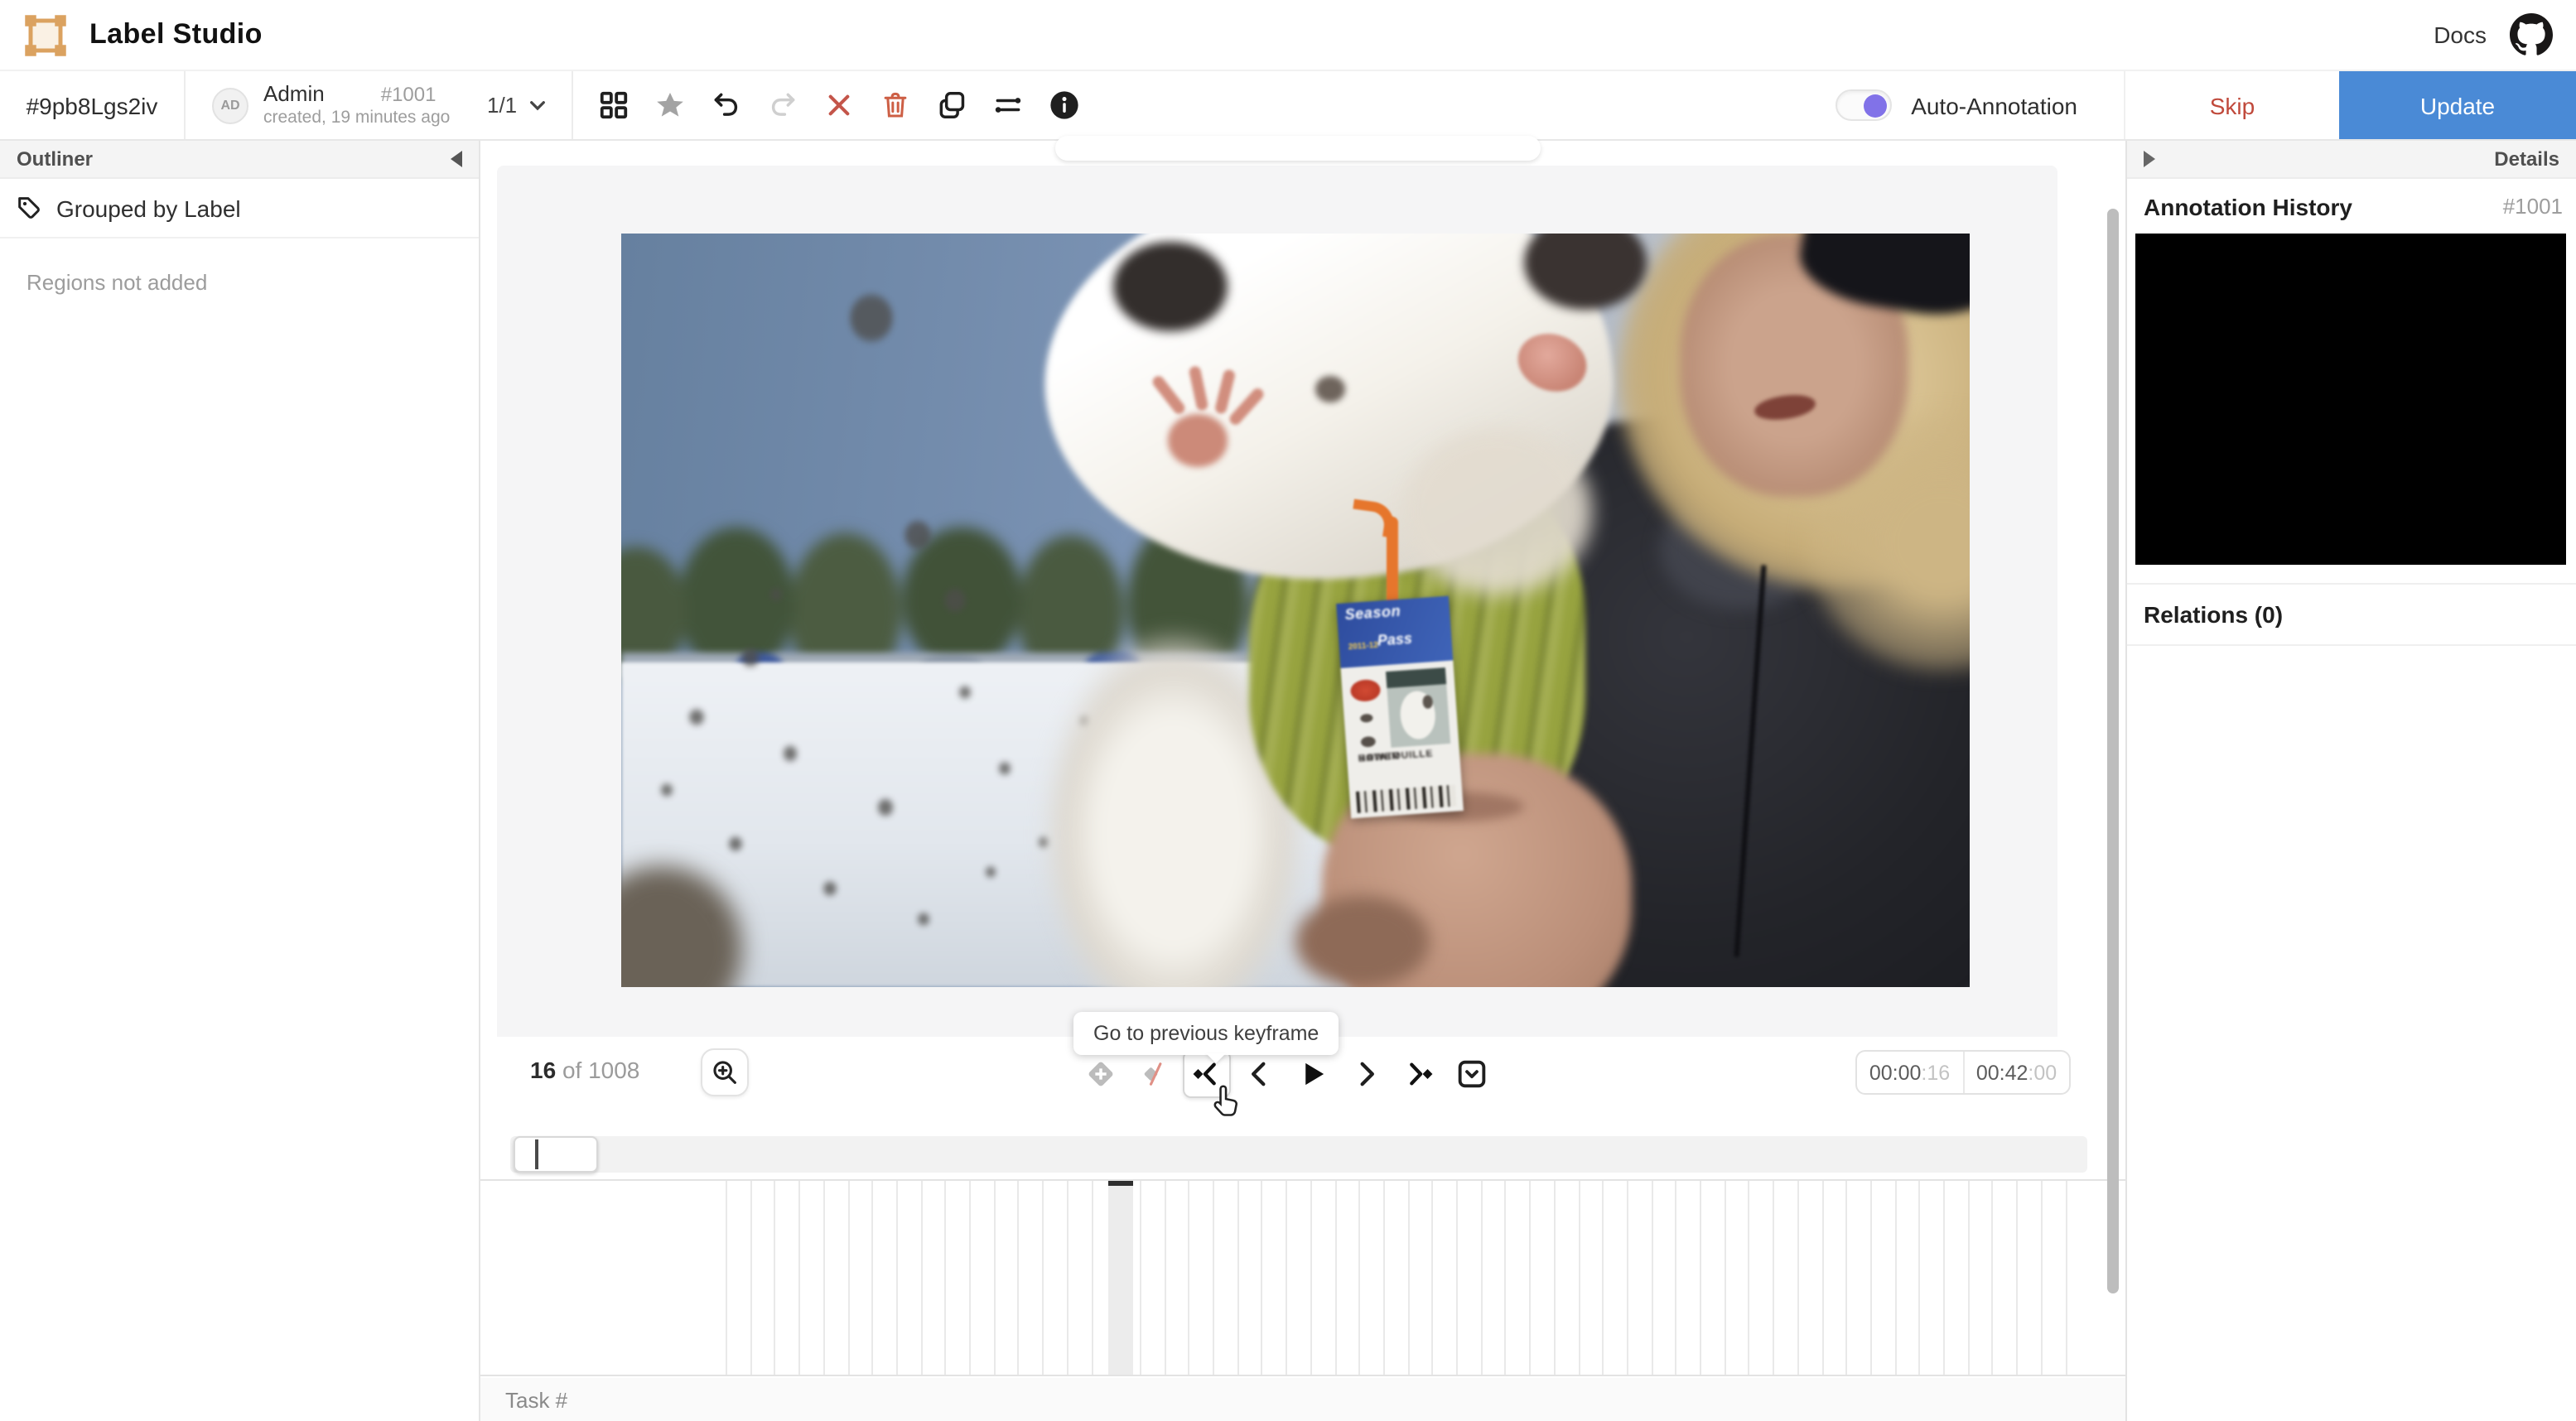  I want to click on outliner-title: Outliner, so click(55, 159).